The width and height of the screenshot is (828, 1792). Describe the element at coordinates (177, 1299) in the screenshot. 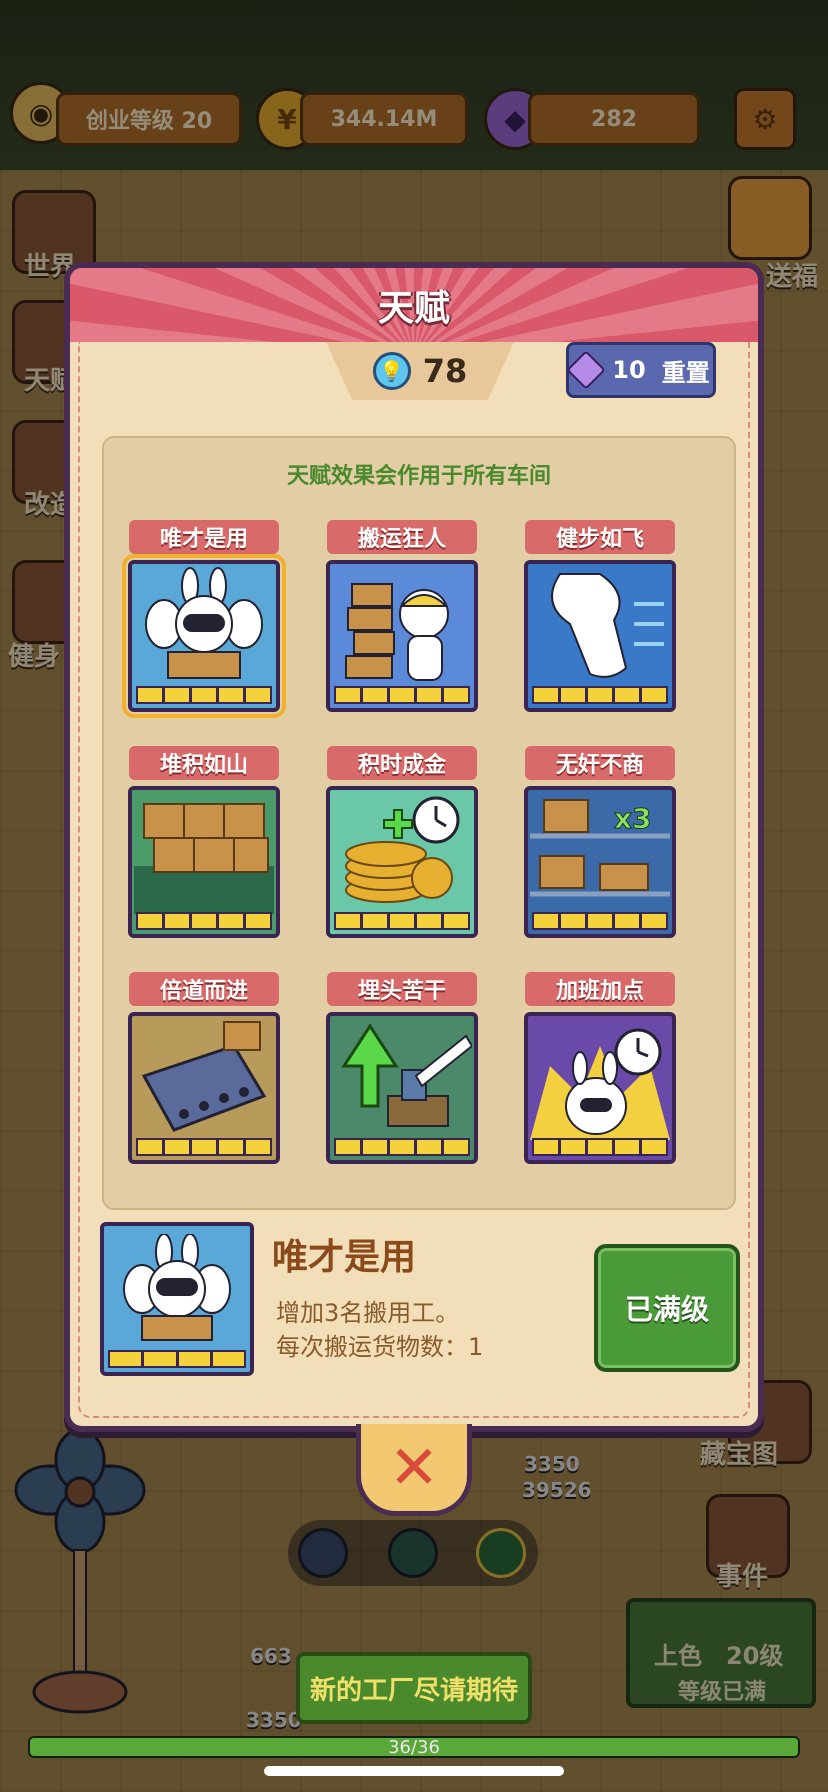

I see `selected-talent-card` at that location.